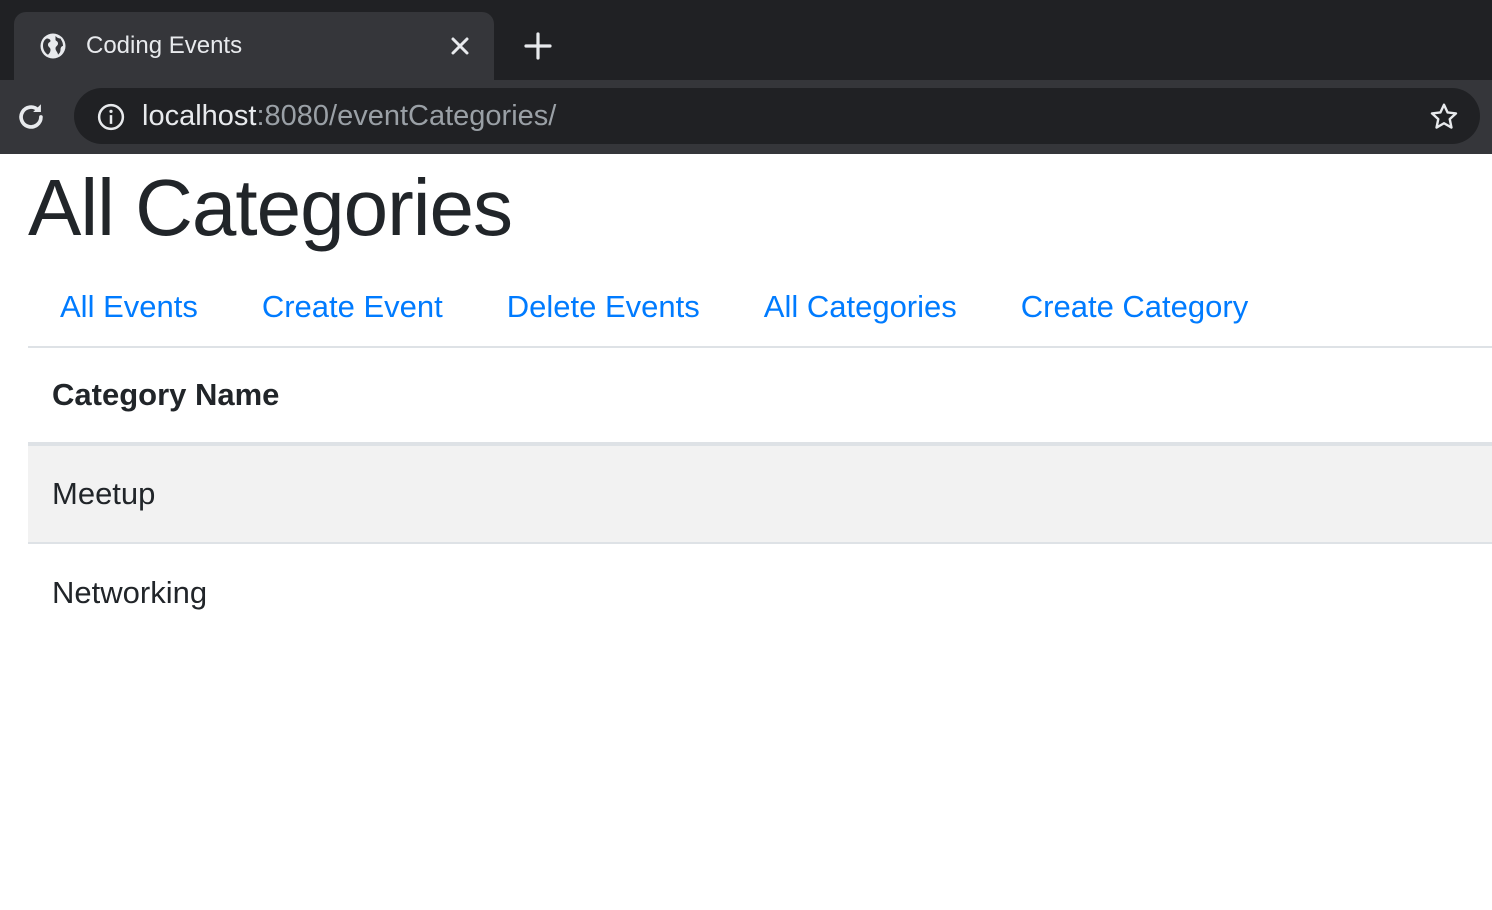 The height and width of the screenshot is (910, 1492). What do you see at coordinates (1134, 308) in the screenshot?
I see `nav-create-category: Create Category` at bounding box center [1134, 308].